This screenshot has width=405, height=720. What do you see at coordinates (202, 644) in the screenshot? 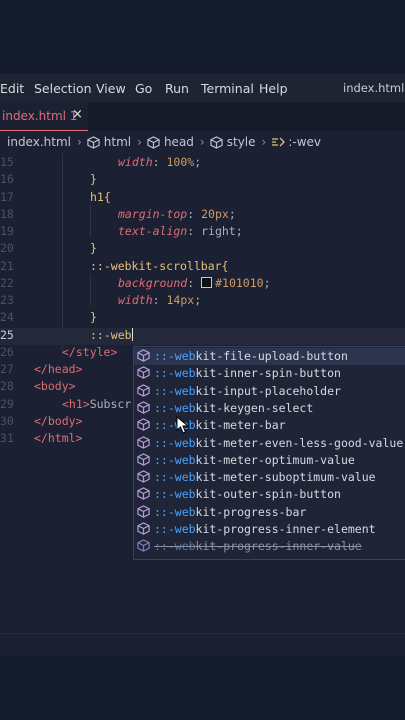
I see `status-bar` at bounding box center [202, 644].